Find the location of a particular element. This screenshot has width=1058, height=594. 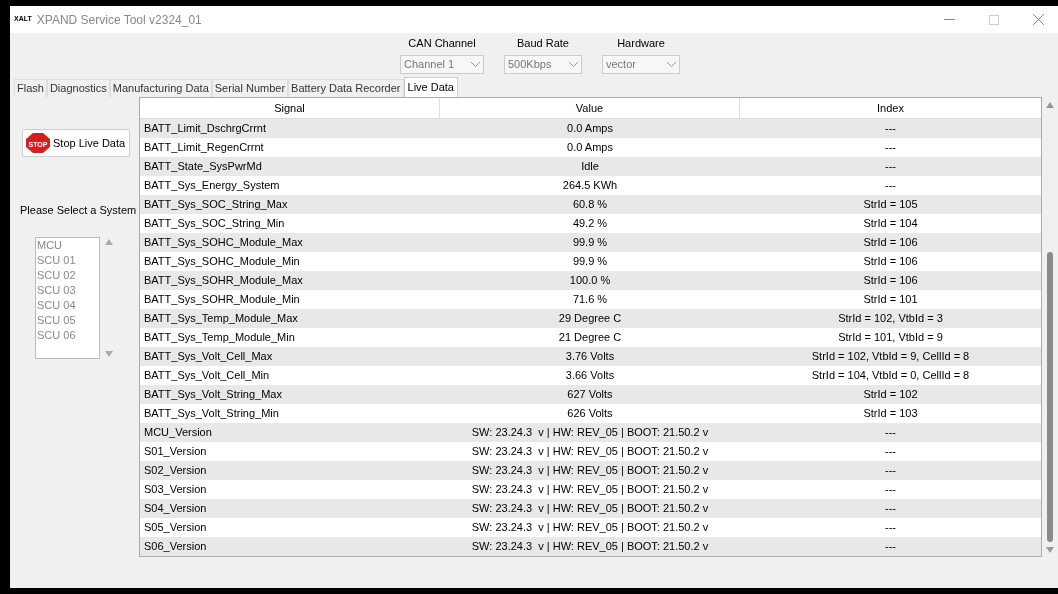

table-cell-text: BATT_Sys_Temp_Module_Max is located at coordinates (220, 319).